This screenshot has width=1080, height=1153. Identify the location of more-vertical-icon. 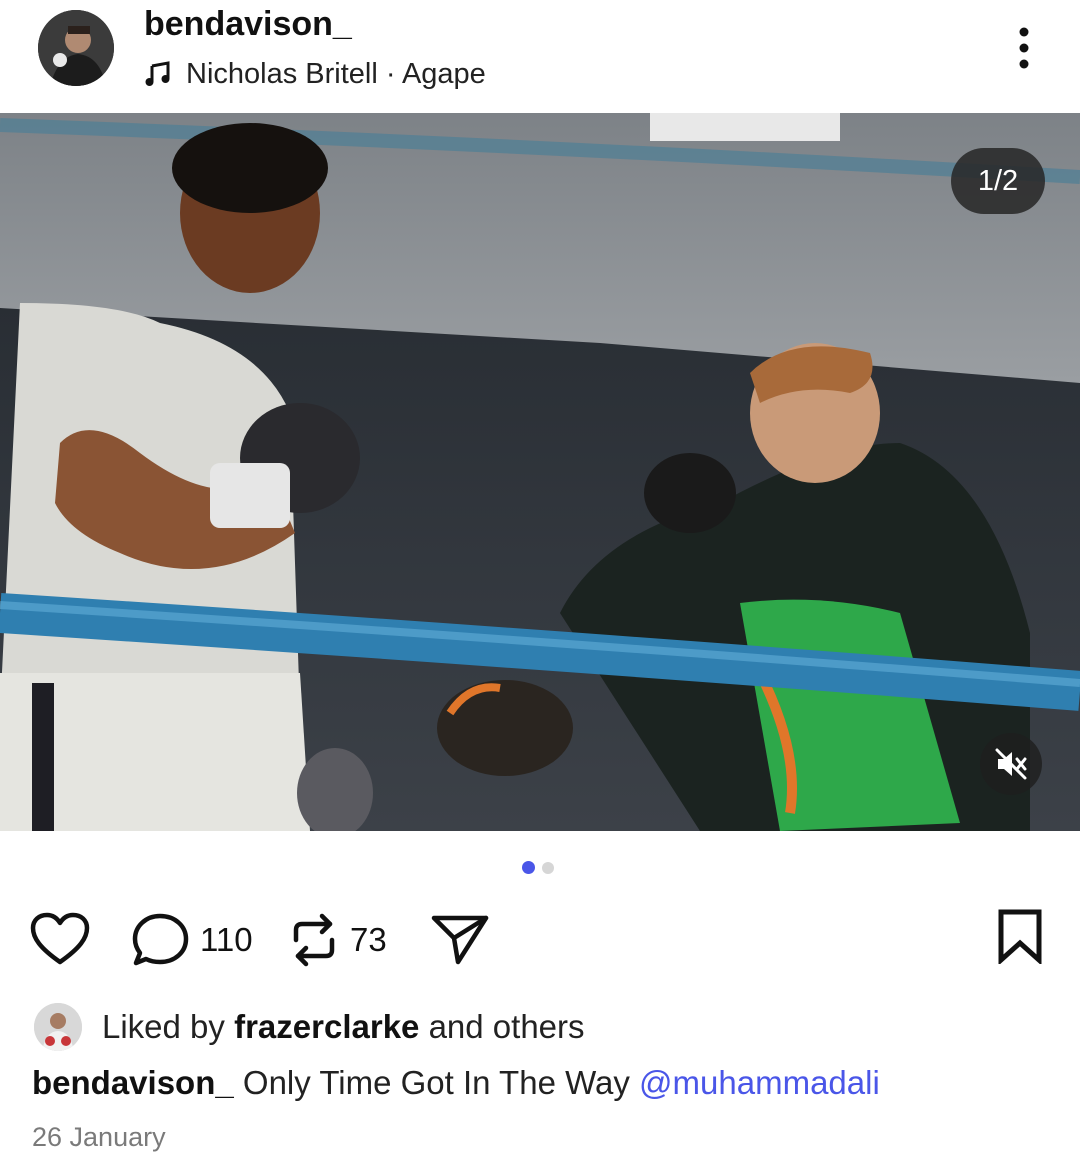
(1024, 48).